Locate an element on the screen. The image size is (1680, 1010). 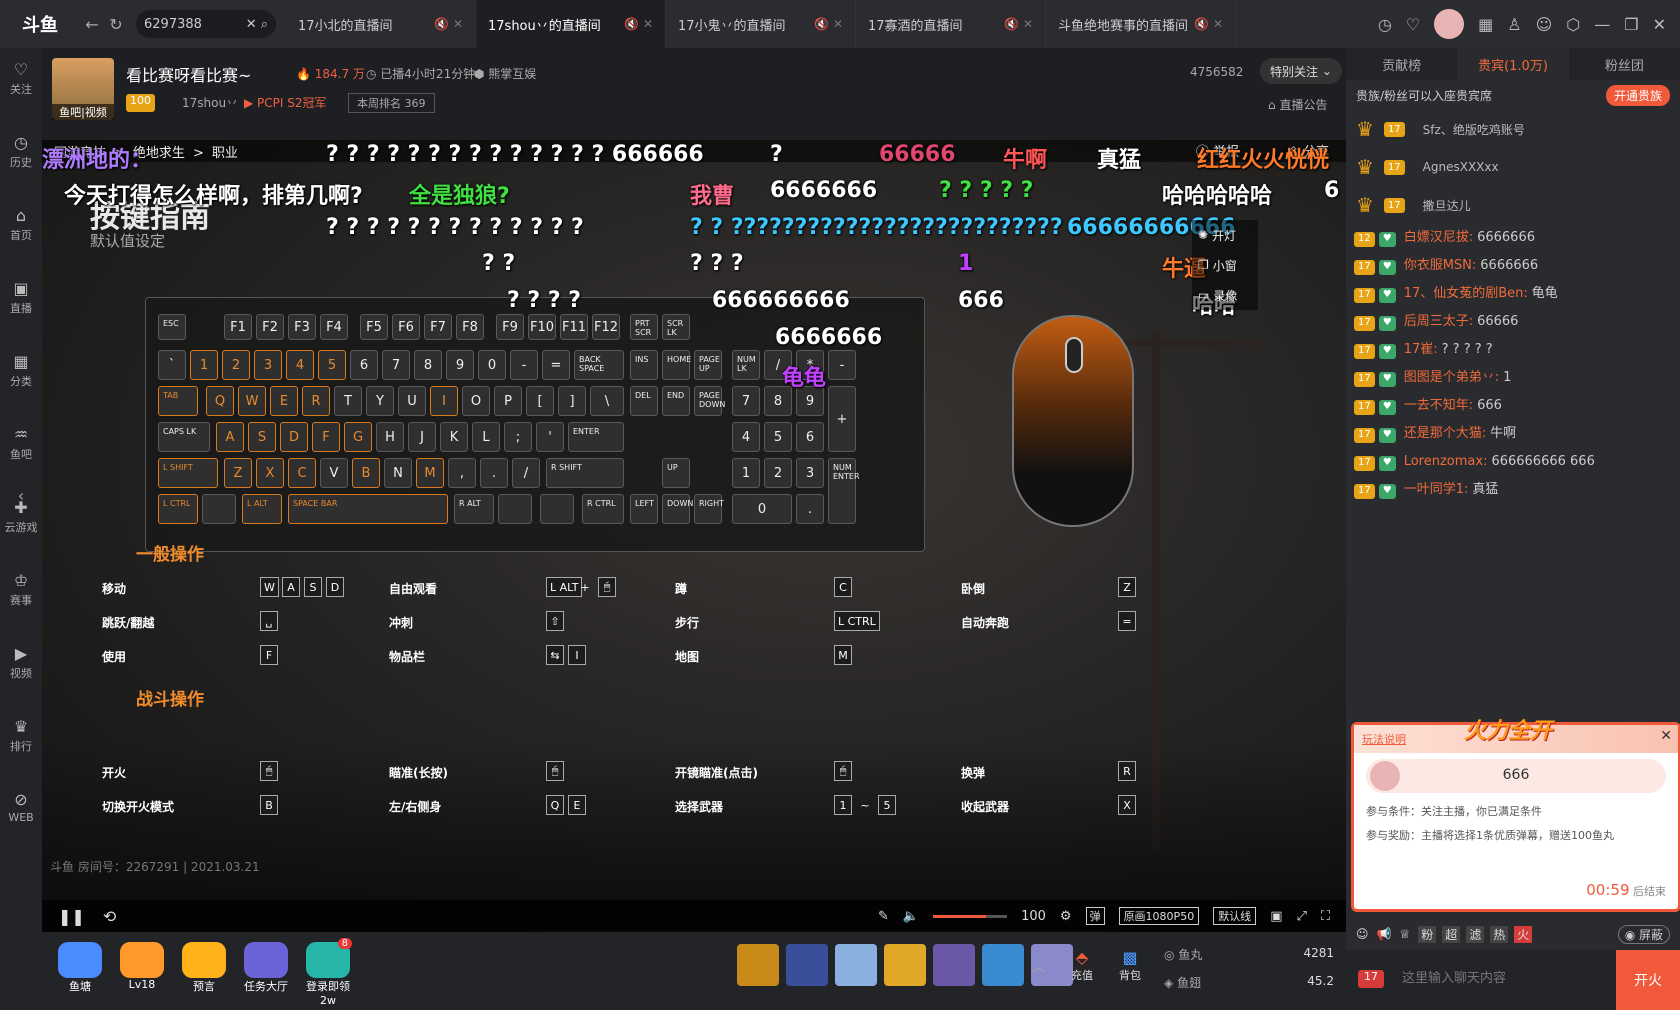
sidebar-item-9: ♛ 排行 is located at coordinates (21, 735).